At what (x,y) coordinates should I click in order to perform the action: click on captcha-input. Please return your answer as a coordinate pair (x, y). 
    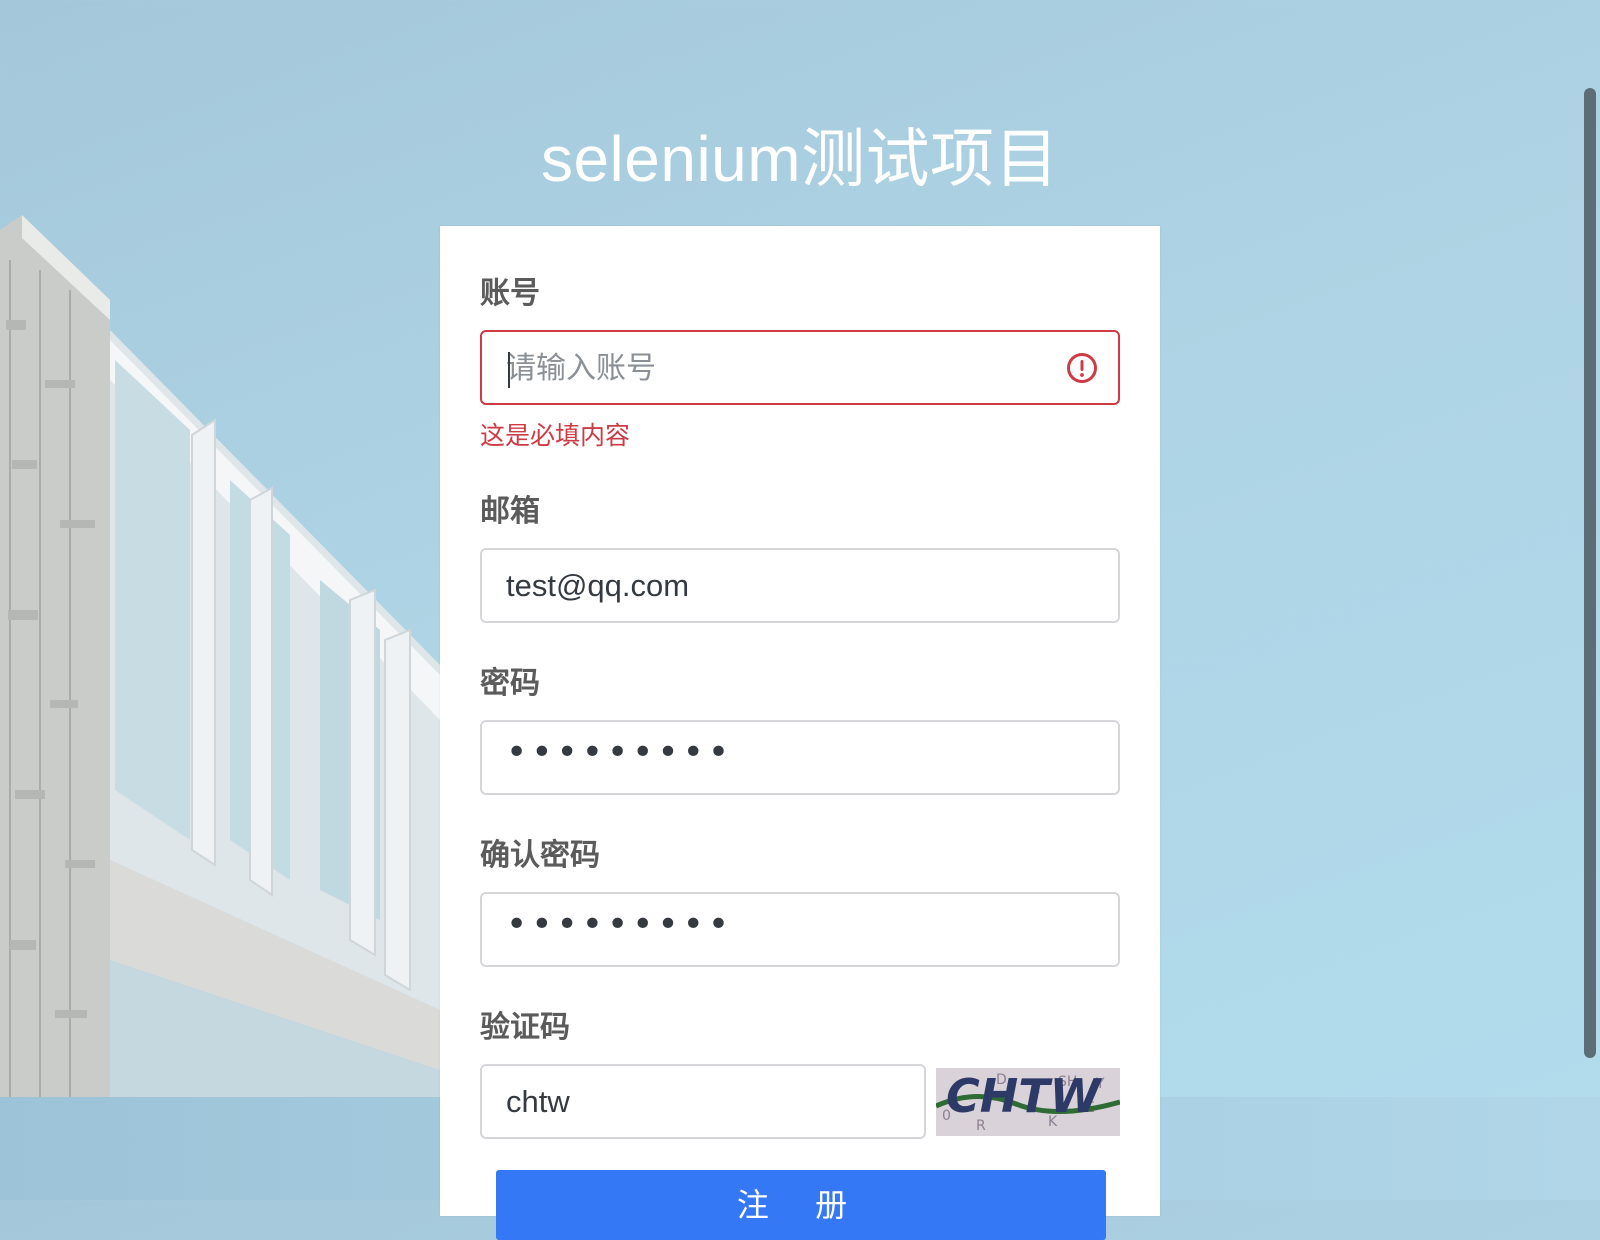
    Looking at the image, I should click on (706, 1101).